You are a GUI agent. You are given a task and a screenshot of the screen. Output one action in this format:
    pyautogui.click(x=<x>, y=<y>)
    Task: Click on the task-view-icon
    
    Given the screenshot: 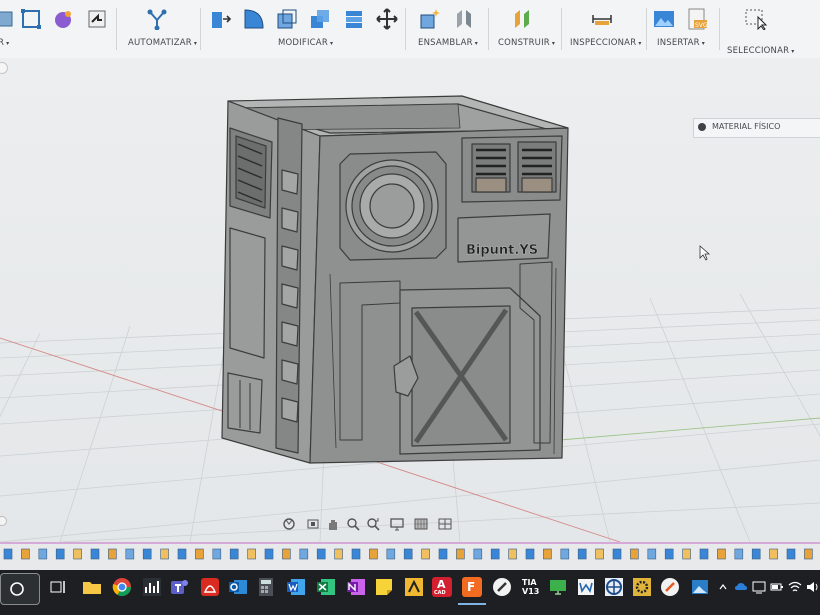 What is the action you would take?
    pyautogui.click(x=58, y=587)
    